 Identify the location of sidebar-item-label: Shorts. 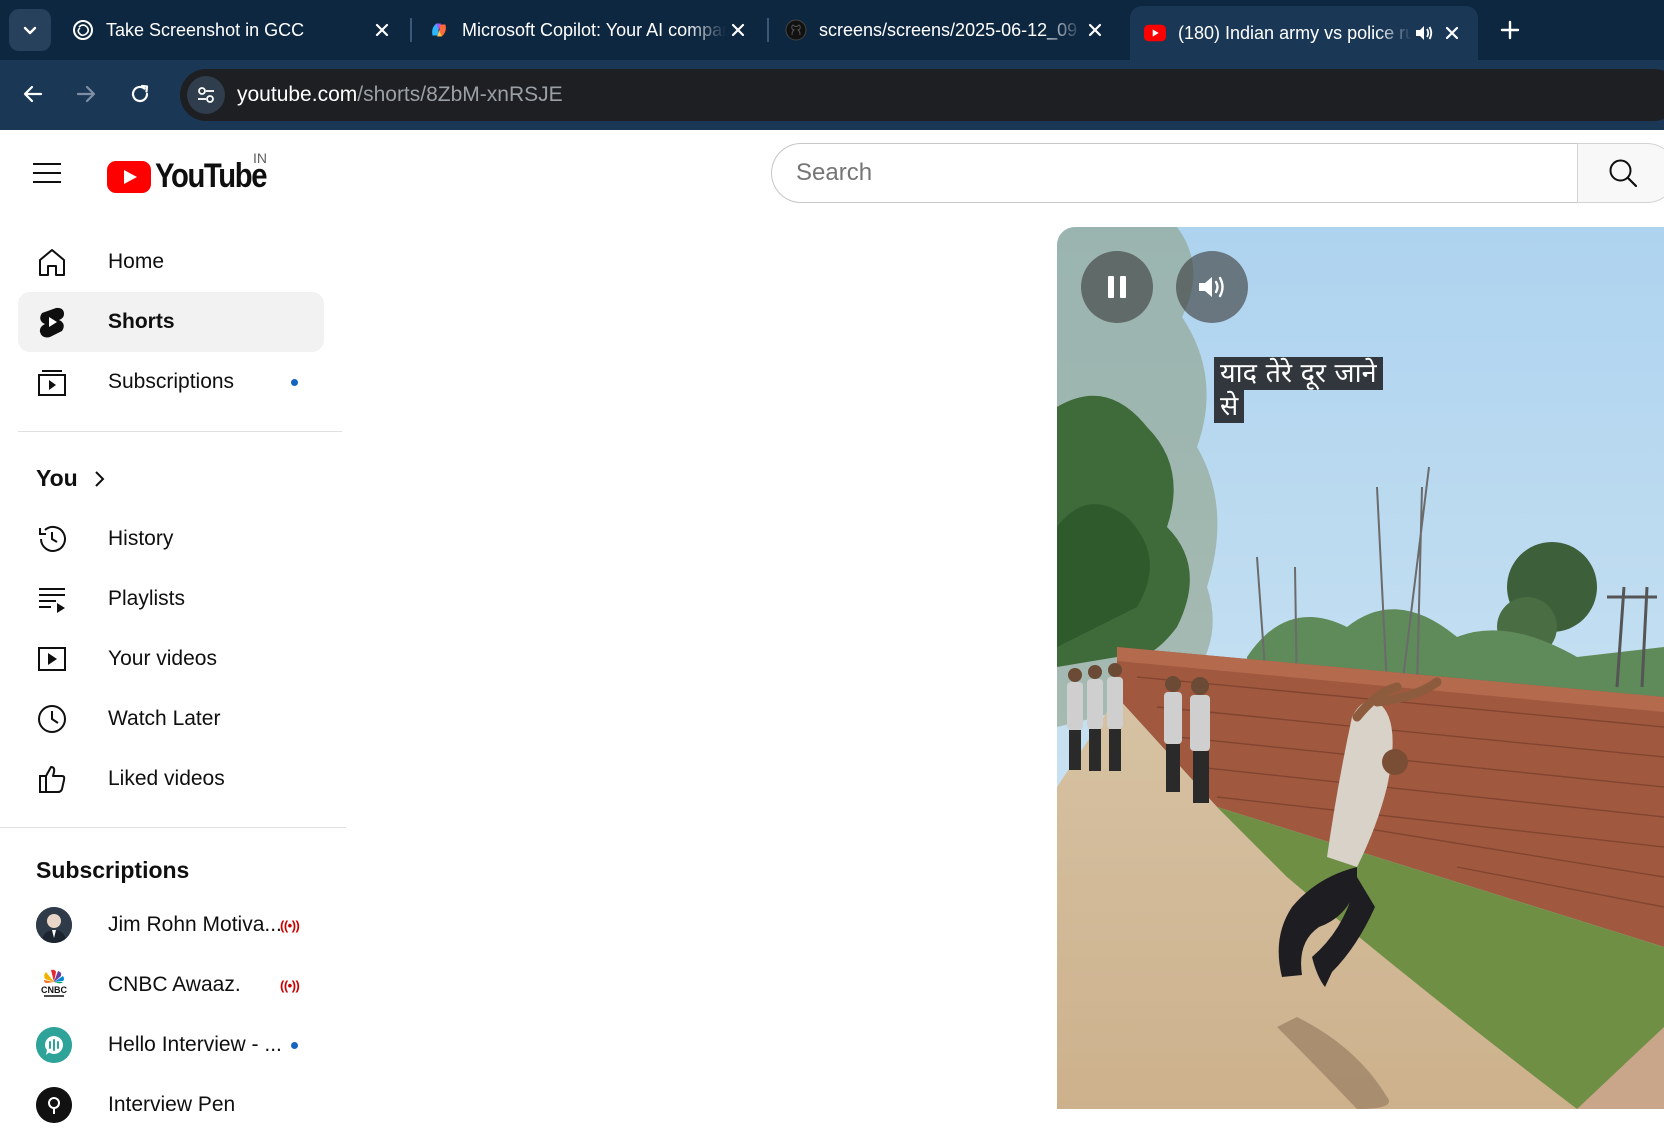
(141, 321).